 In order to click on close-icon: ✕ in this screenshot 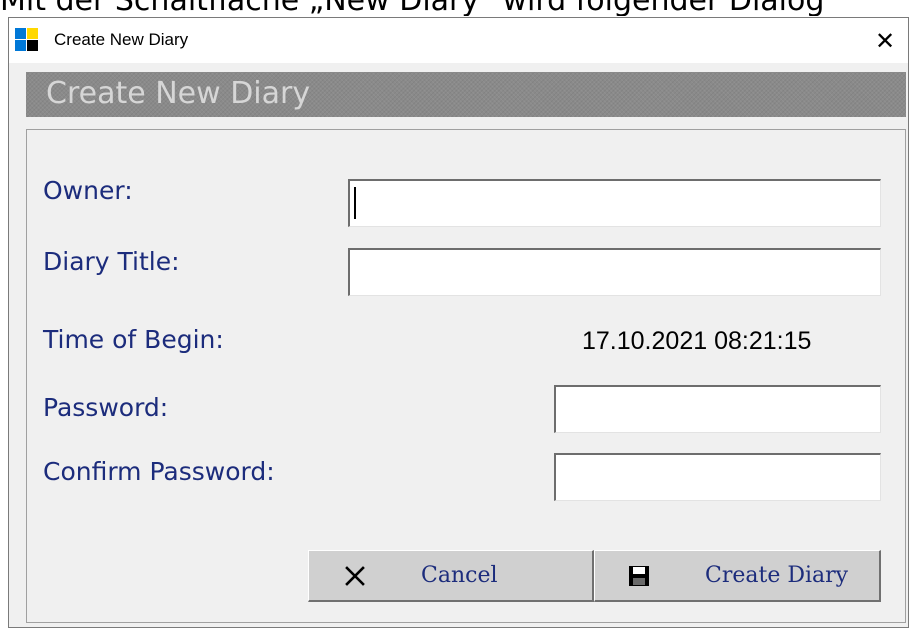, I will do `click(885, 40)`.